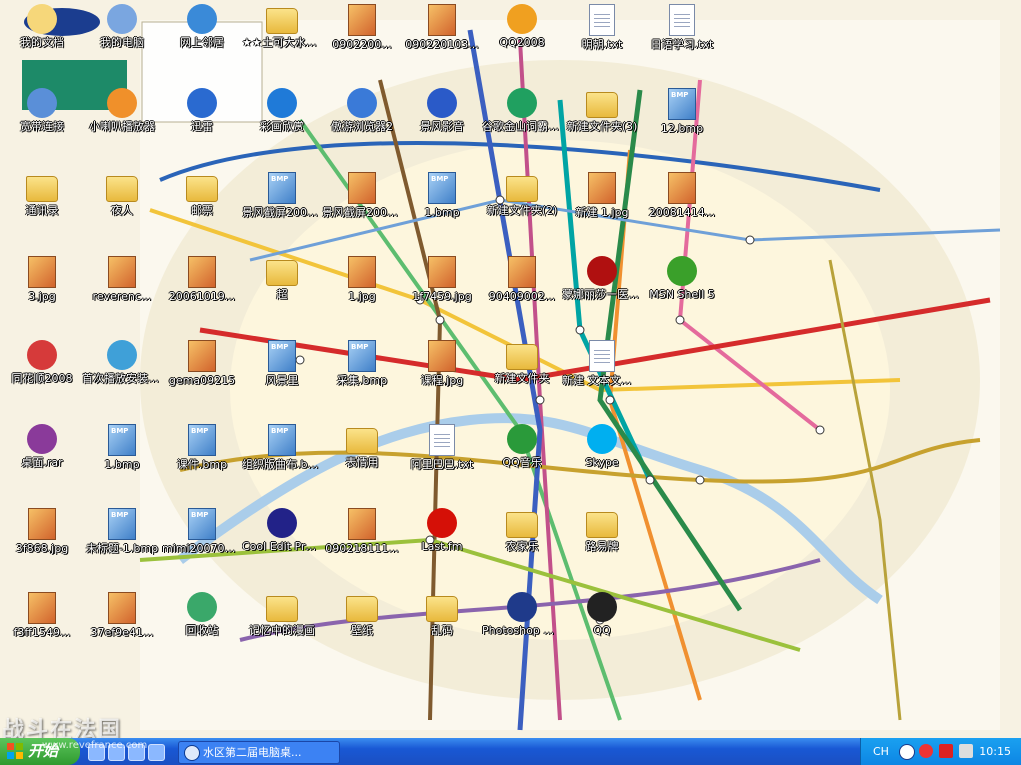 This screenshot has height=765, width=1021. What do you see at coordinates (202, 116) in the screenshot?
I see `desktop-icon: 迅雷` at bounding box center [202, 116].